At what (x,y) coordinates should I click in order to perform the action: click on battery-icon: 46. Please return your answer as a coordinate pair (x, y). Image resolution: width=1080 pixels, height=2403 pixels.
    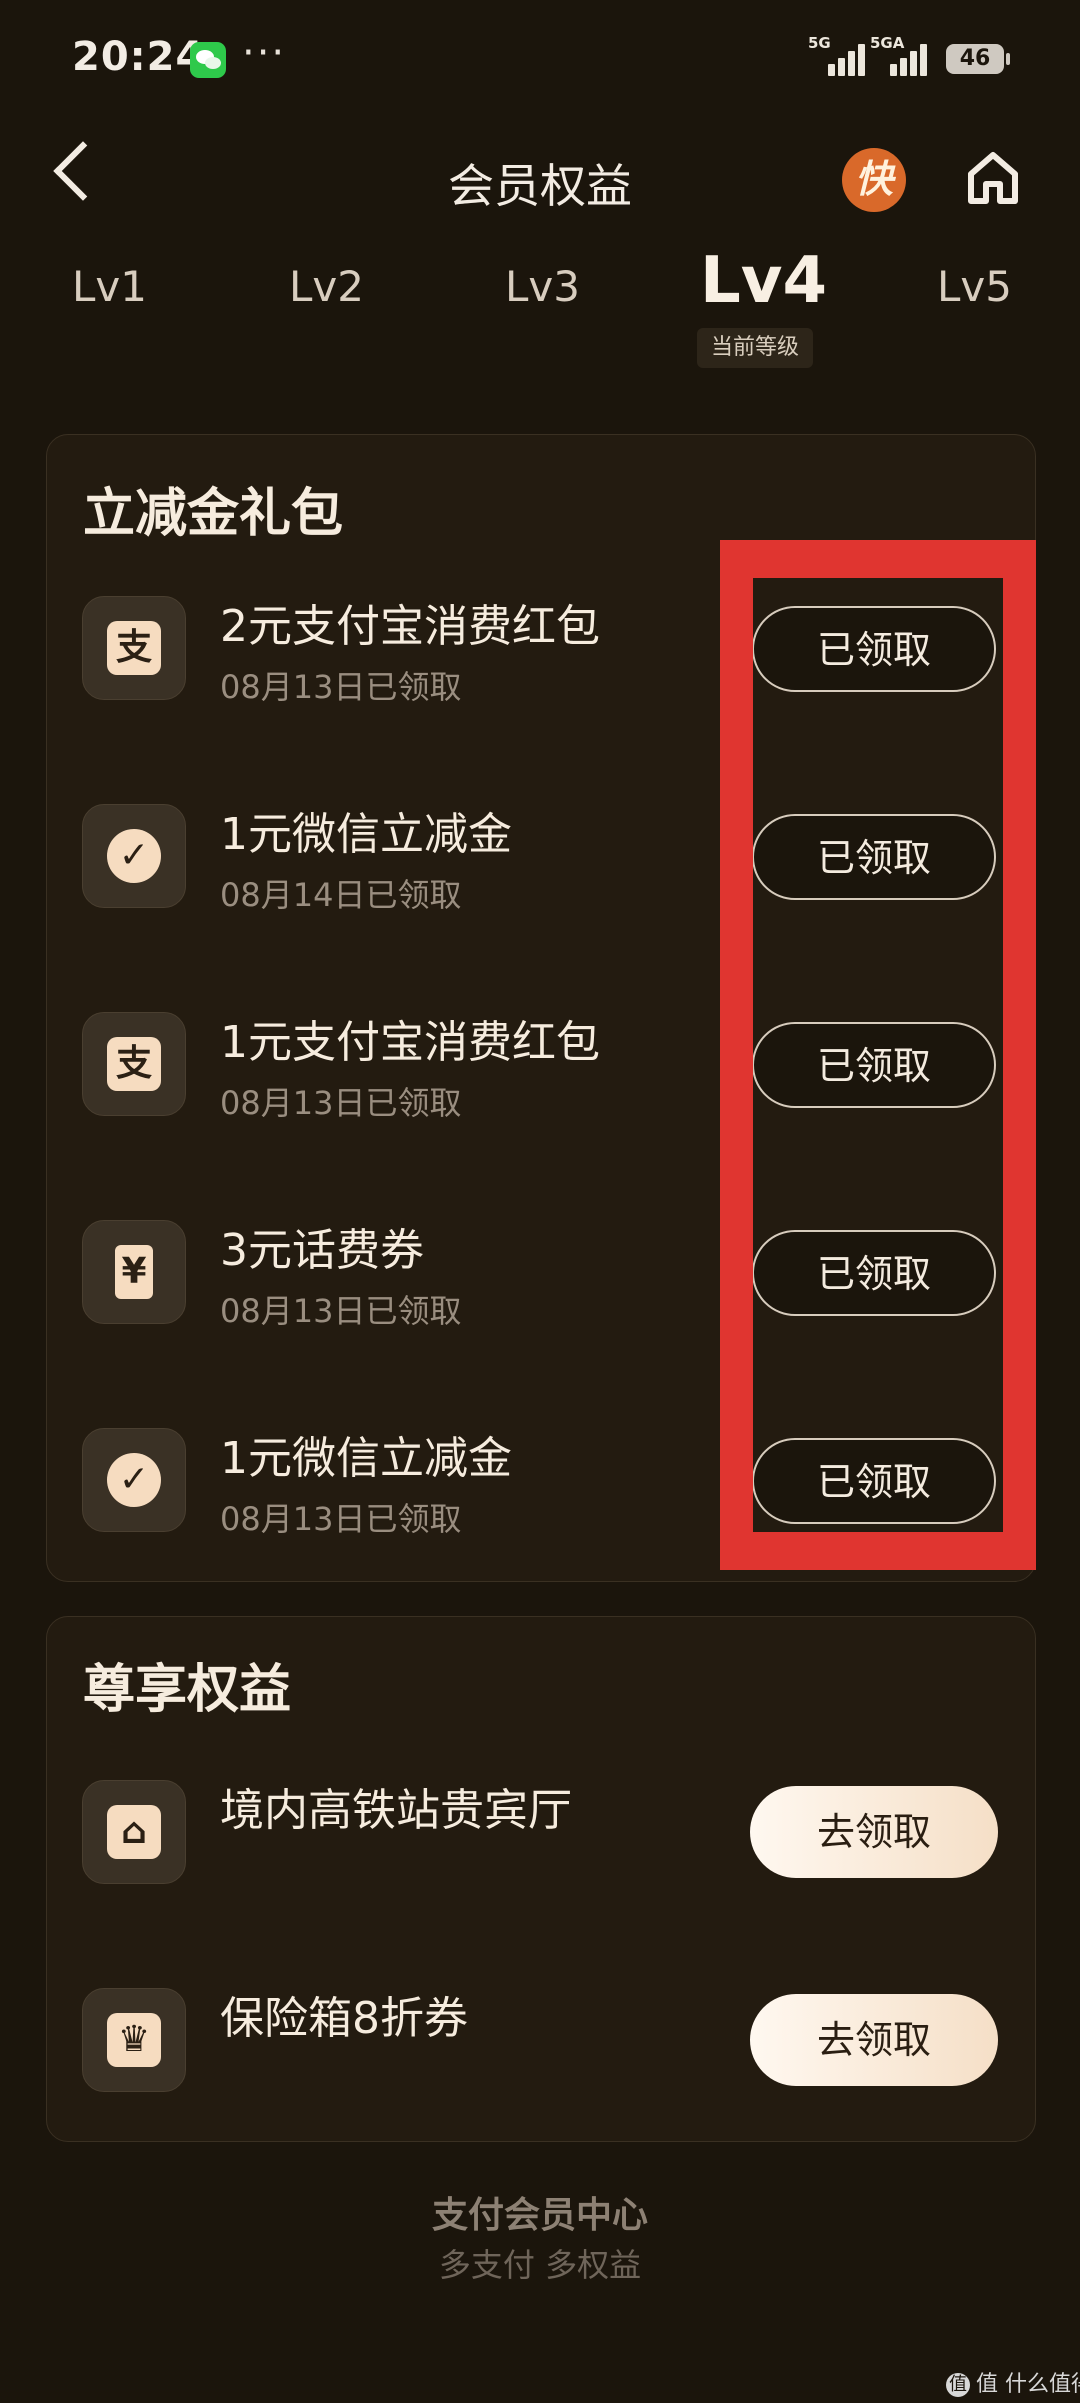
    Looking at the image, I should click on (978, 59).